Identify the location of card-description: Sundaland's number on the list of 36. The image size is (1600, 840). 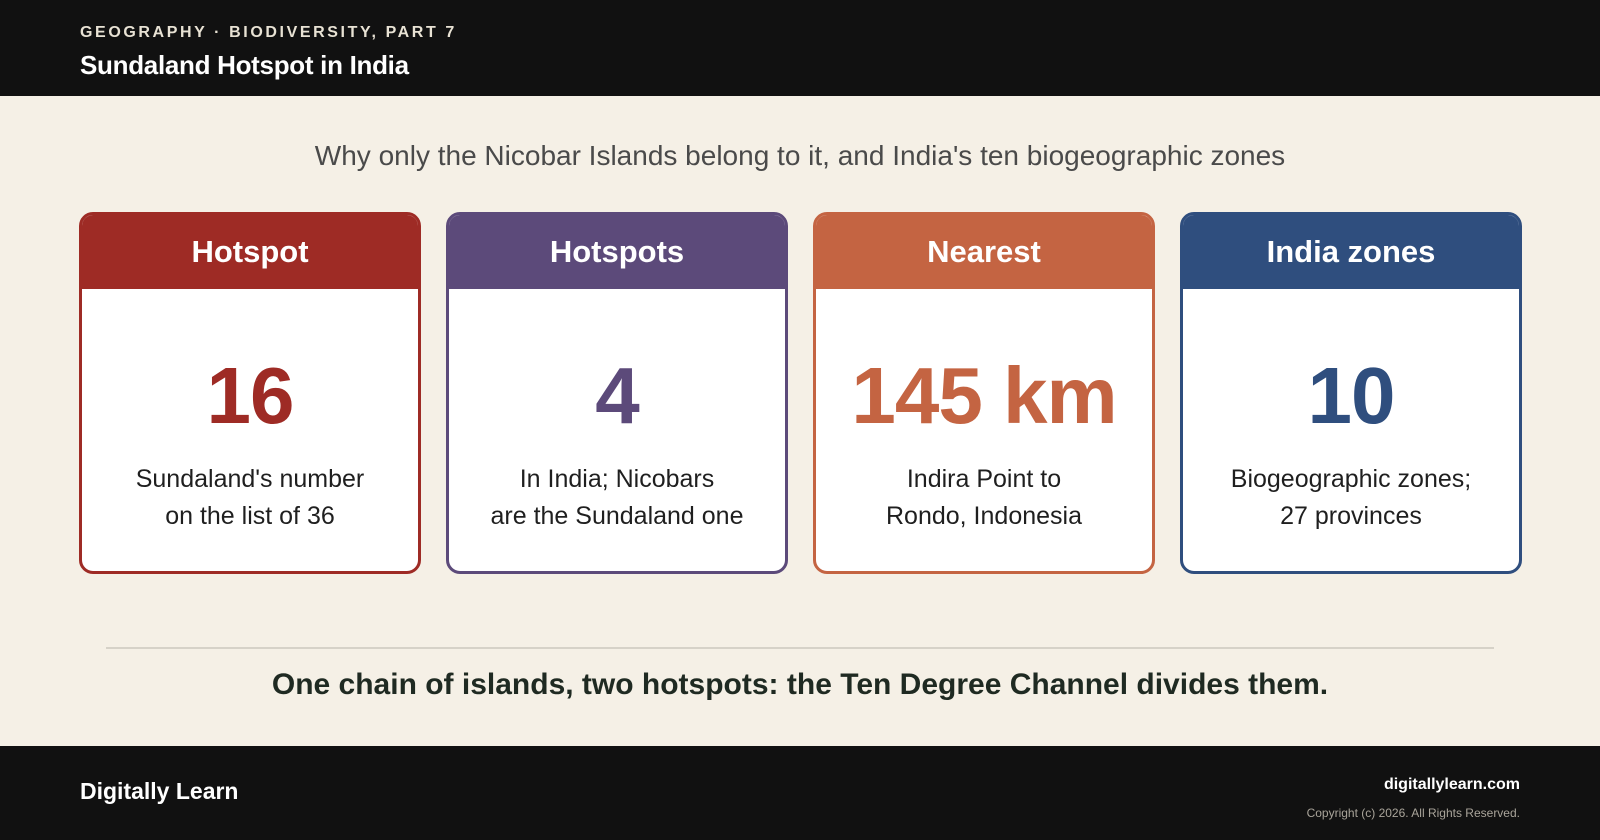
(250, 498).